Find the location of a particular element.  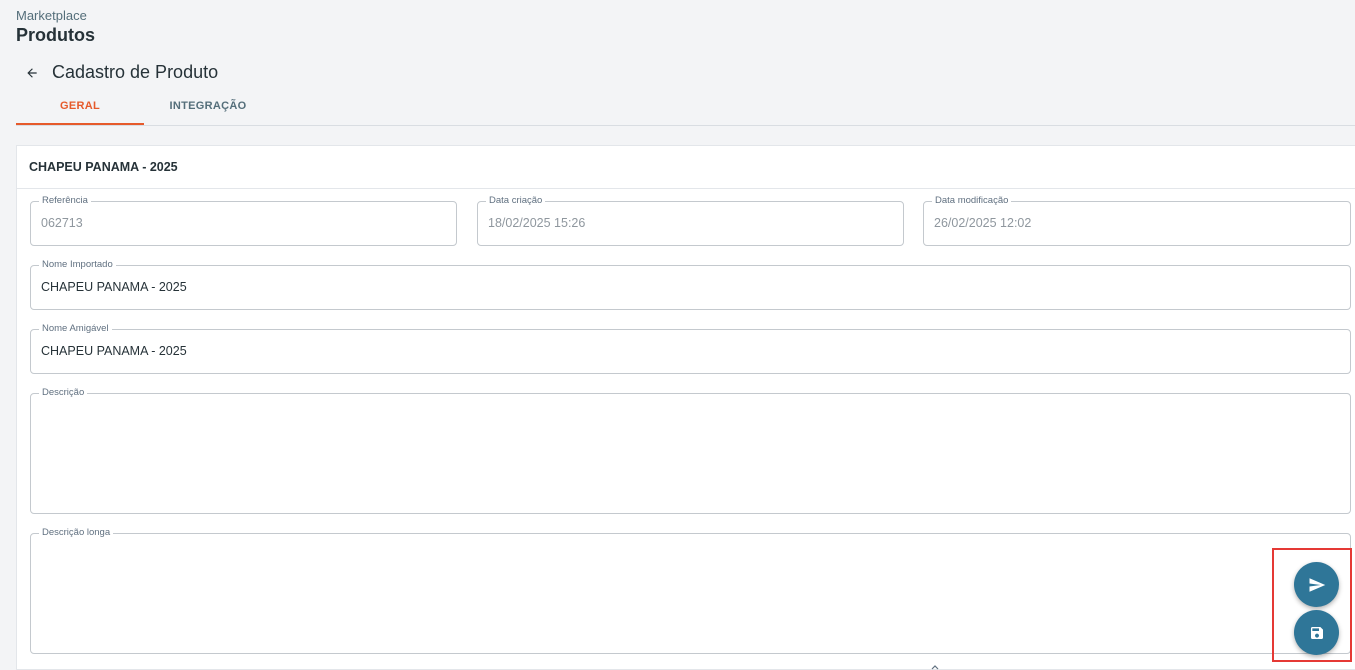

subheader: Cadastro de Produto is located at coordinates (120, 72).